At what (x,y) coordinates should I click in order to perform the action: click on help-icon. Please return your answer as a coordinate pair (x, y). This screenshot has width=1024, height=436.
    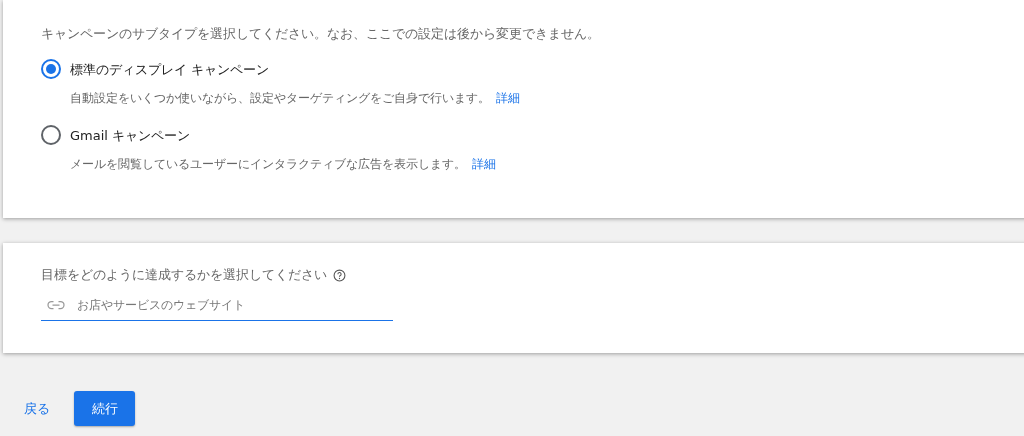
    Looking at the image, I should click on (339, 275).